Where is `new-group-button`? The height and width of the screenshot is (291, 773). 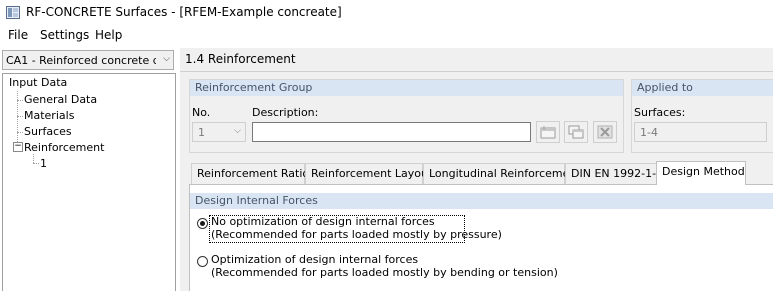
new-group-button is located at coordinates (548, 132).